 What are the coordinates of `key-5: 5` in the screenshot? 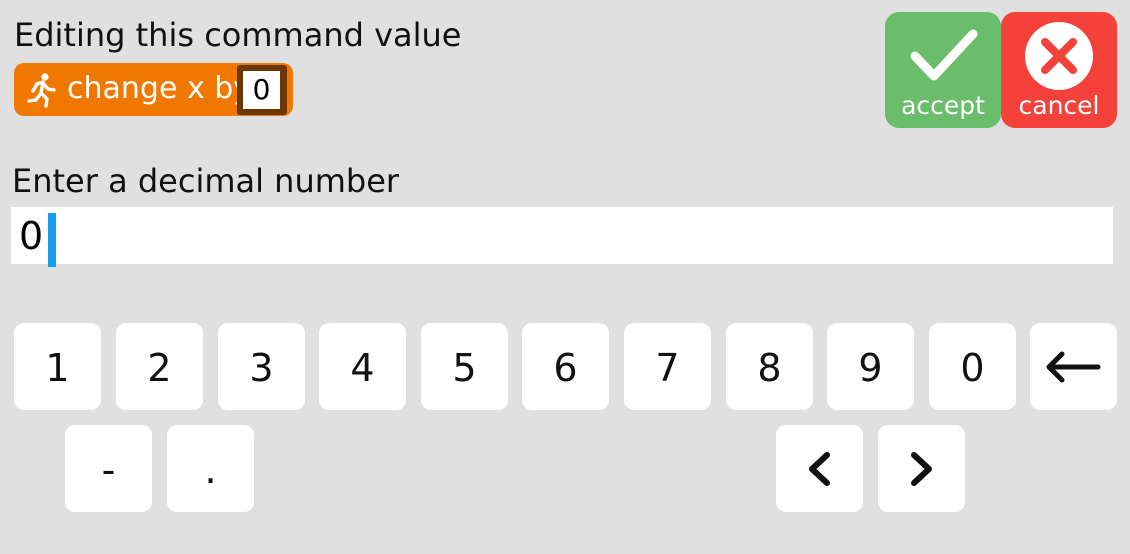 It's located at (464, 366).